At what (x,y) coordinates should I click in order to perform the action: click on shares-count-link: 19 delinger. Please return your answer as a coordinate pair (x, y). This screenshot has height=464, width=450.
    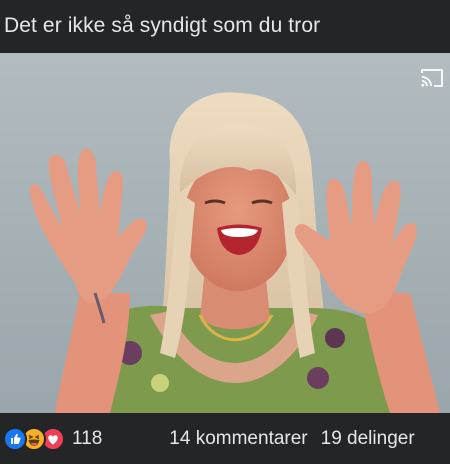
    Looking at the image, I should click on (368, 439).